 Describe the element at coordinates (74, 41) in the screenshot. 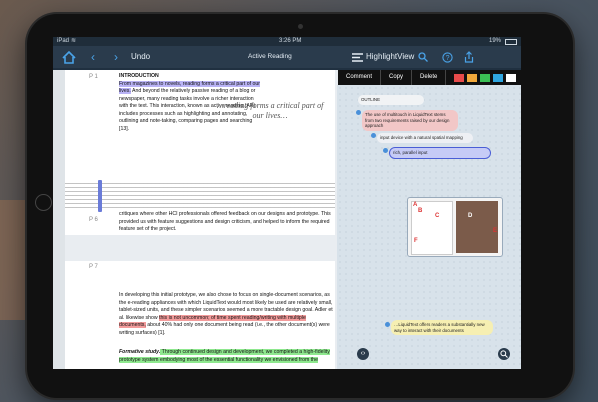

I see `wifi-icon: ≋` at that location.